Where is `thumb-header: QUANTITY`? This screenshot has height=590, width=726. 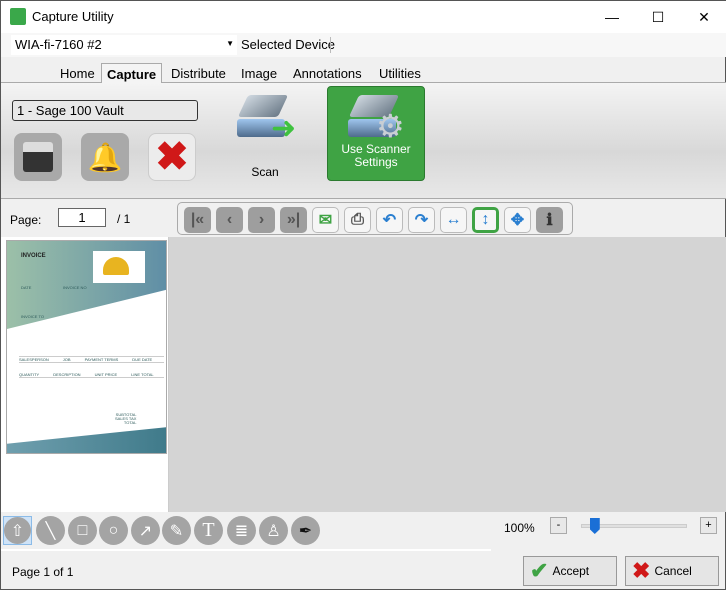
thumb-header: QUANTITY is located at coordinates (29, 374).